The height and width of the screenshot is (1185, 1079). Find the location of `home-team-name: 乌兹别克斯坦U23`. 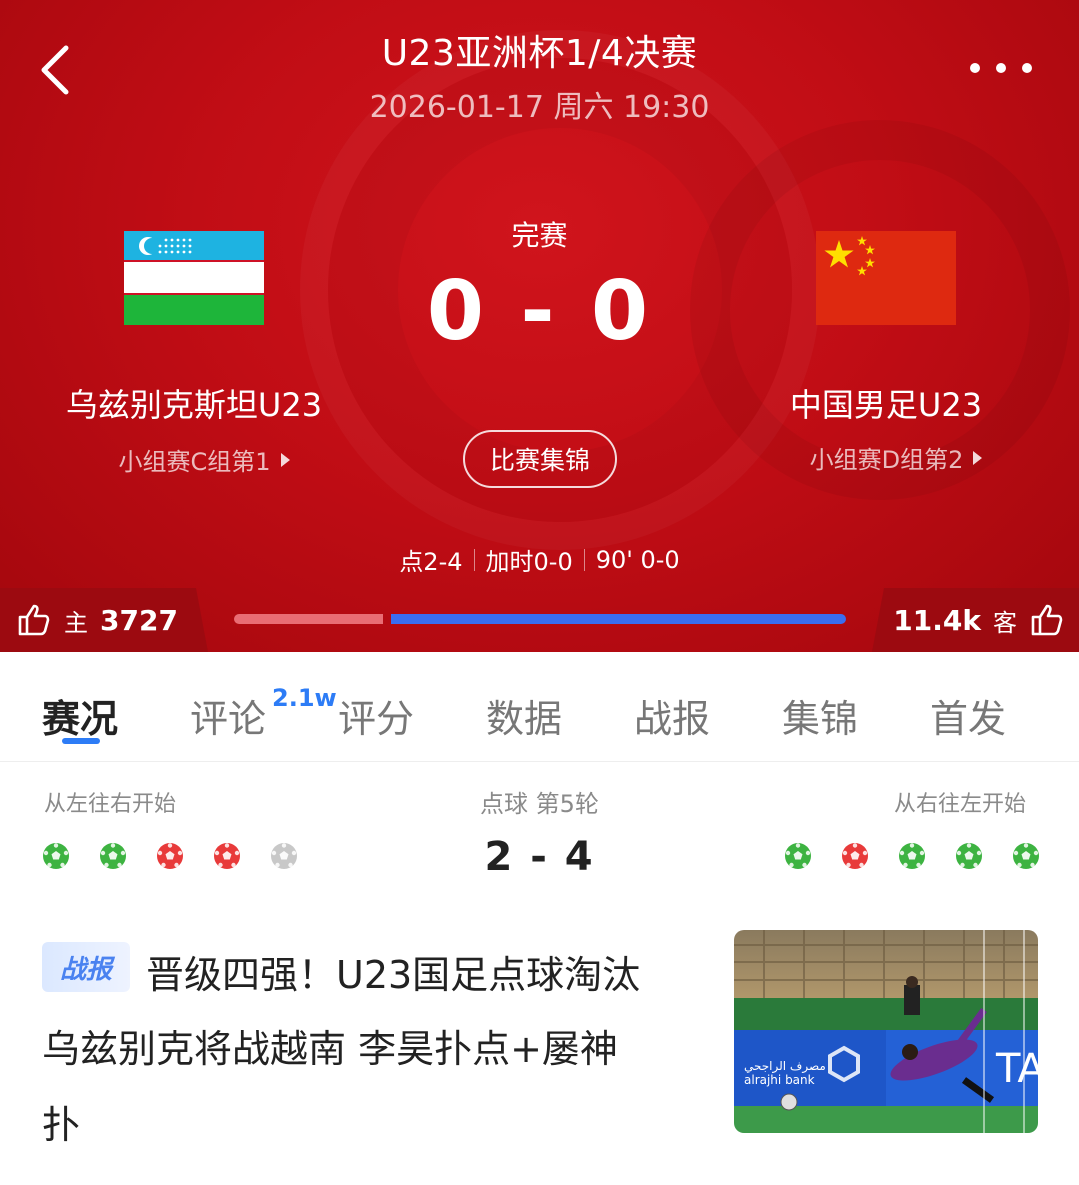

home-team-name: 乌兹别克斯坦U23 is located at coordinates (194, 403).